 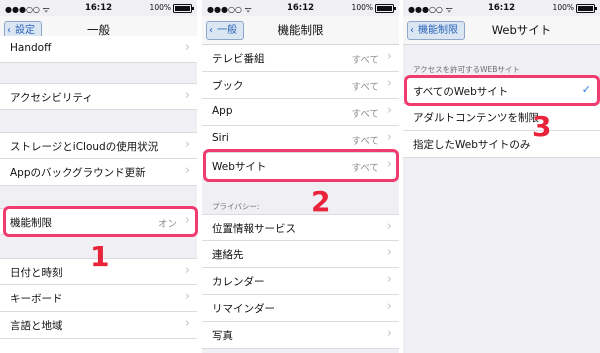 What do you see at coordinates (236, 206) in the screenshot?
I see `privacy-section-header: プライバシー:` at bounding box center [236, 206].